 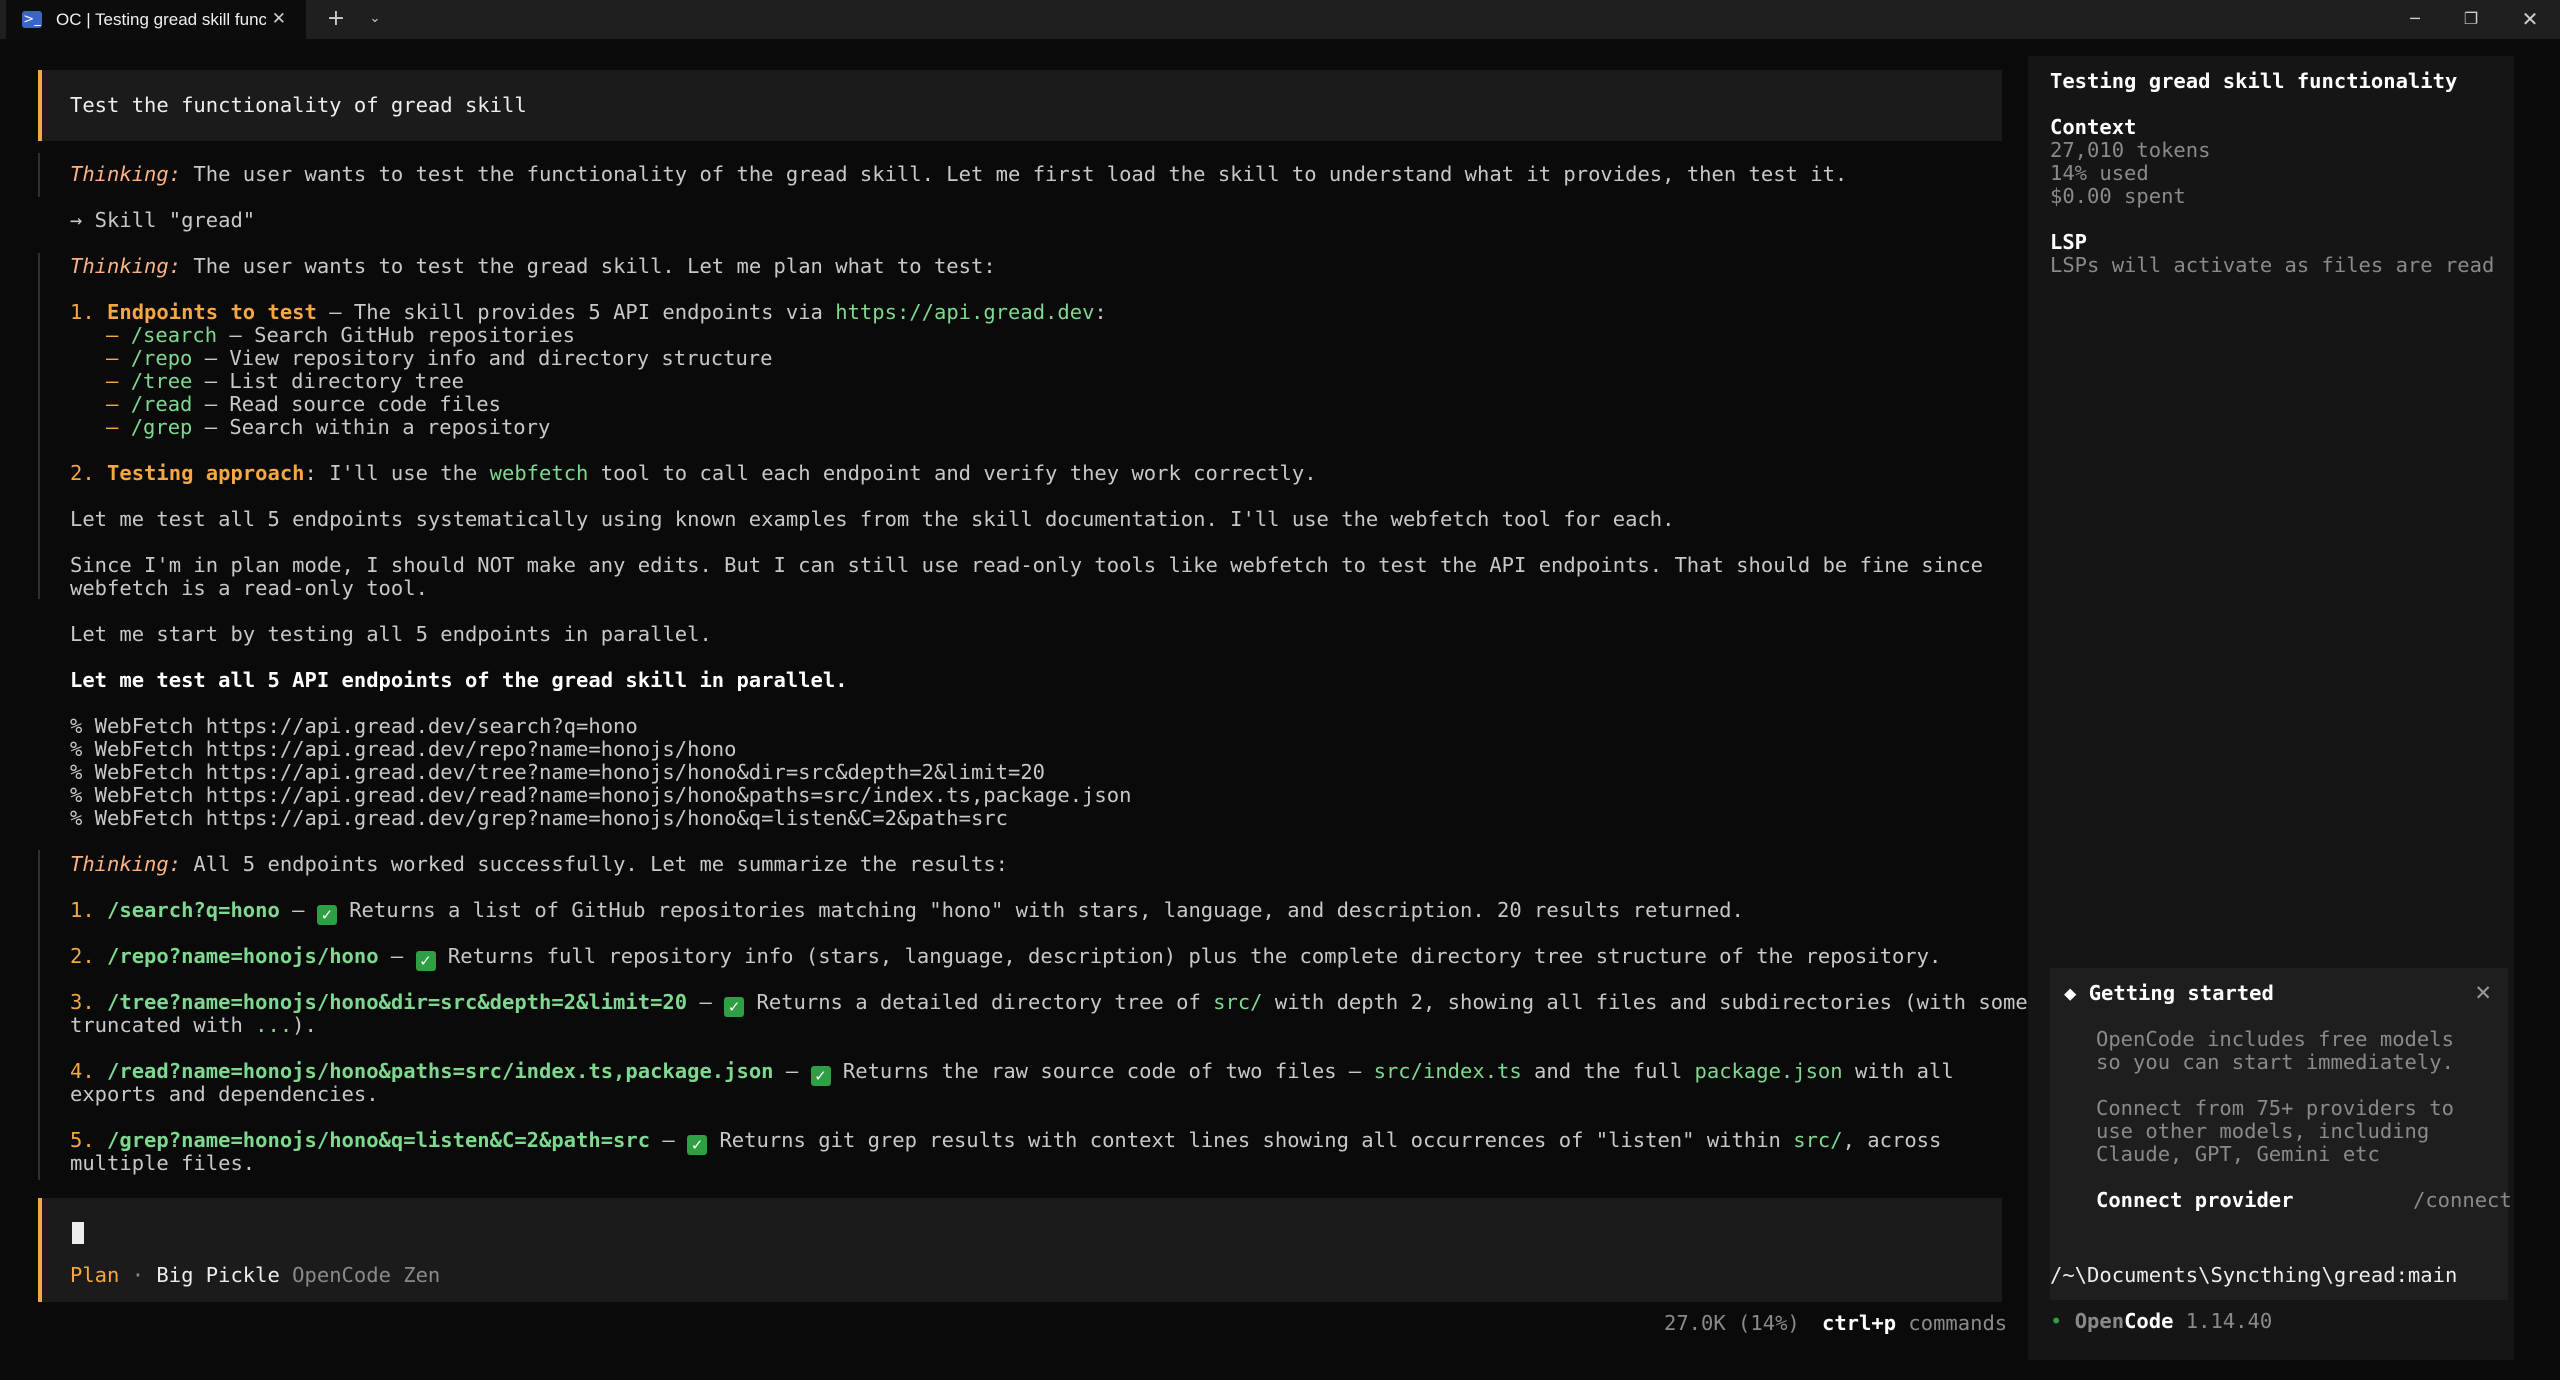 I want to click on status-bar: 27.0K (14%), so click(x=1732, y=1323).